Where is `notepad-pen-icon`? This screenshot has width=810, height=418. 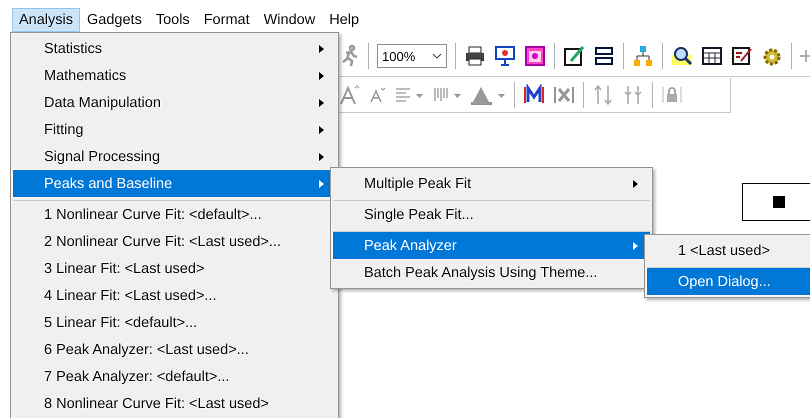 notepad-pen-icon is located at coordinates (742, 56).